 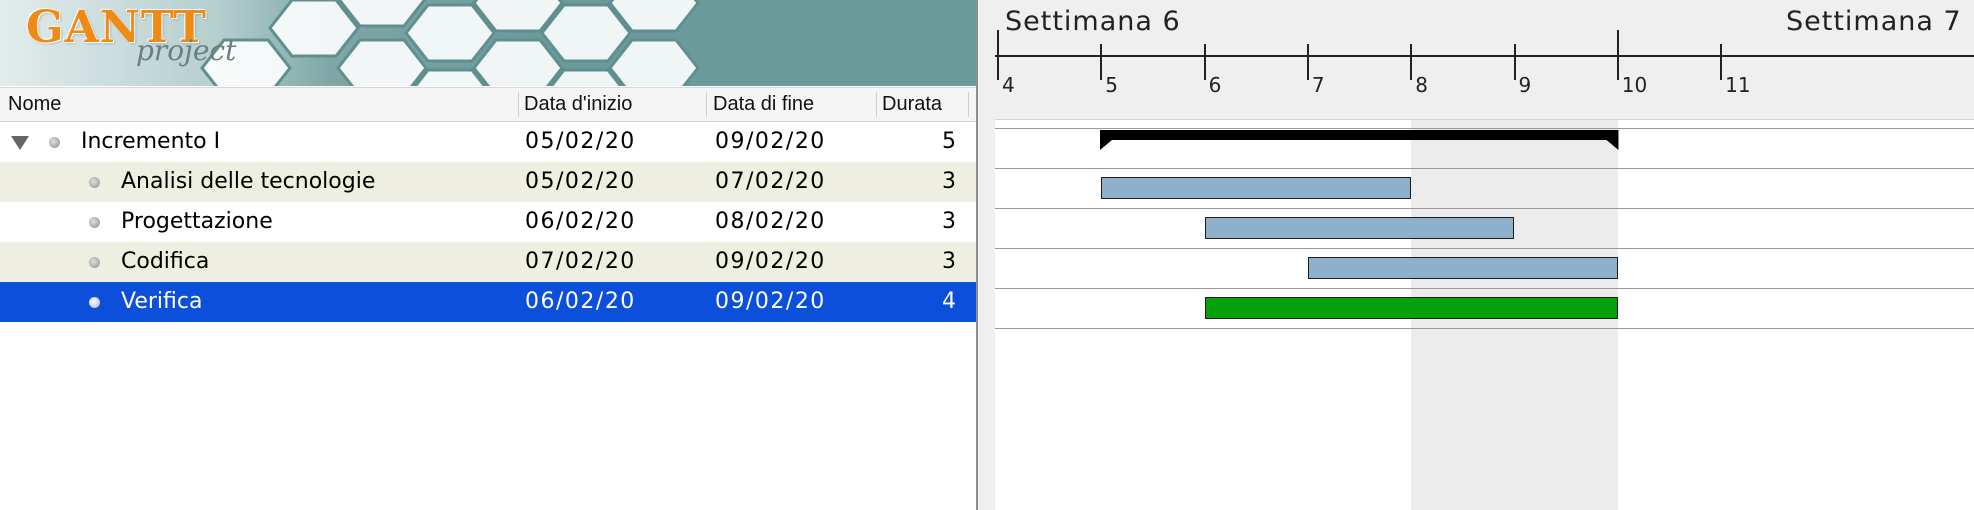 What do you see at coordinates (1215, 85) in the screenshot?
I see `day-label: 6` at bounding box center [1215, 85].